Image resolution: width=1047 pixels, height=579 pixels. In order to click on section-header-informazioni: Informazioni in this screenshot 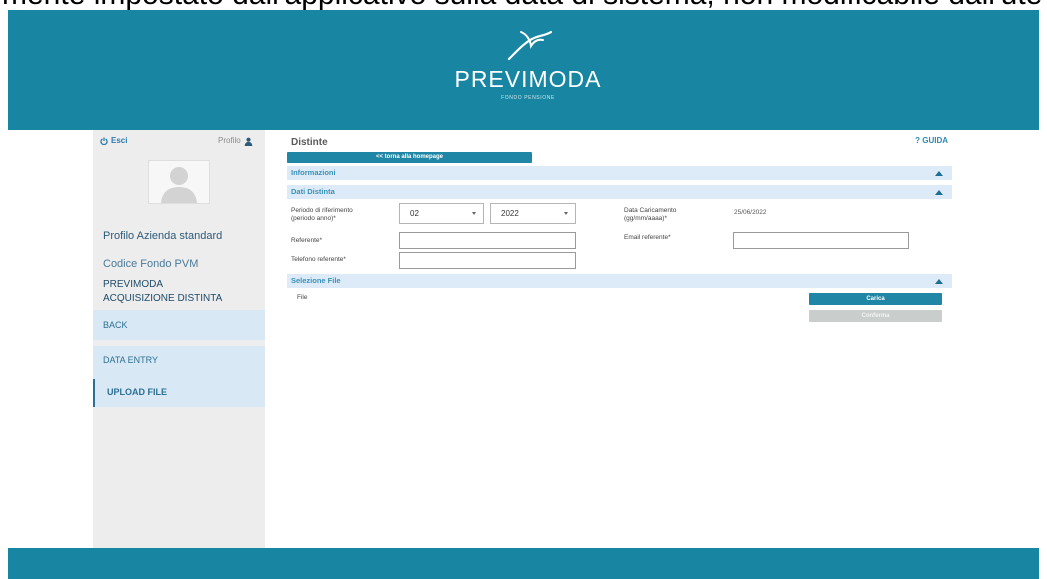, I will do `click(619, 173)`.